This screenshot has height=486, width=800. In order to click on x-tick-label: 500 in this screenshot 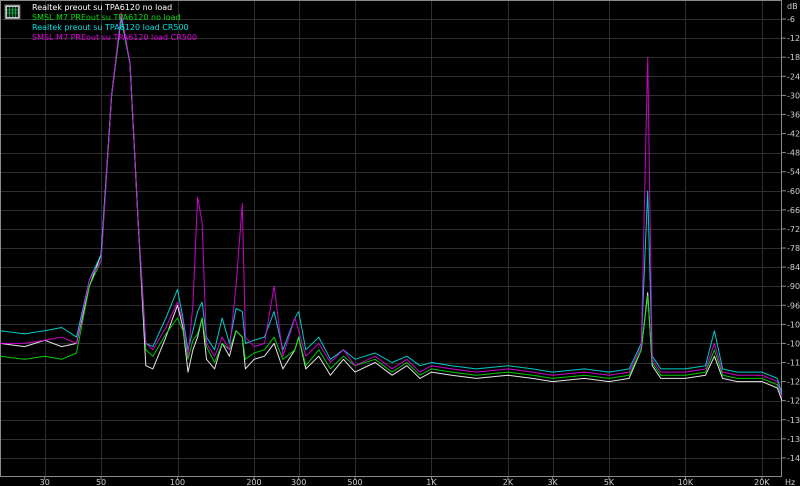, I will do `click(354, 482)`.